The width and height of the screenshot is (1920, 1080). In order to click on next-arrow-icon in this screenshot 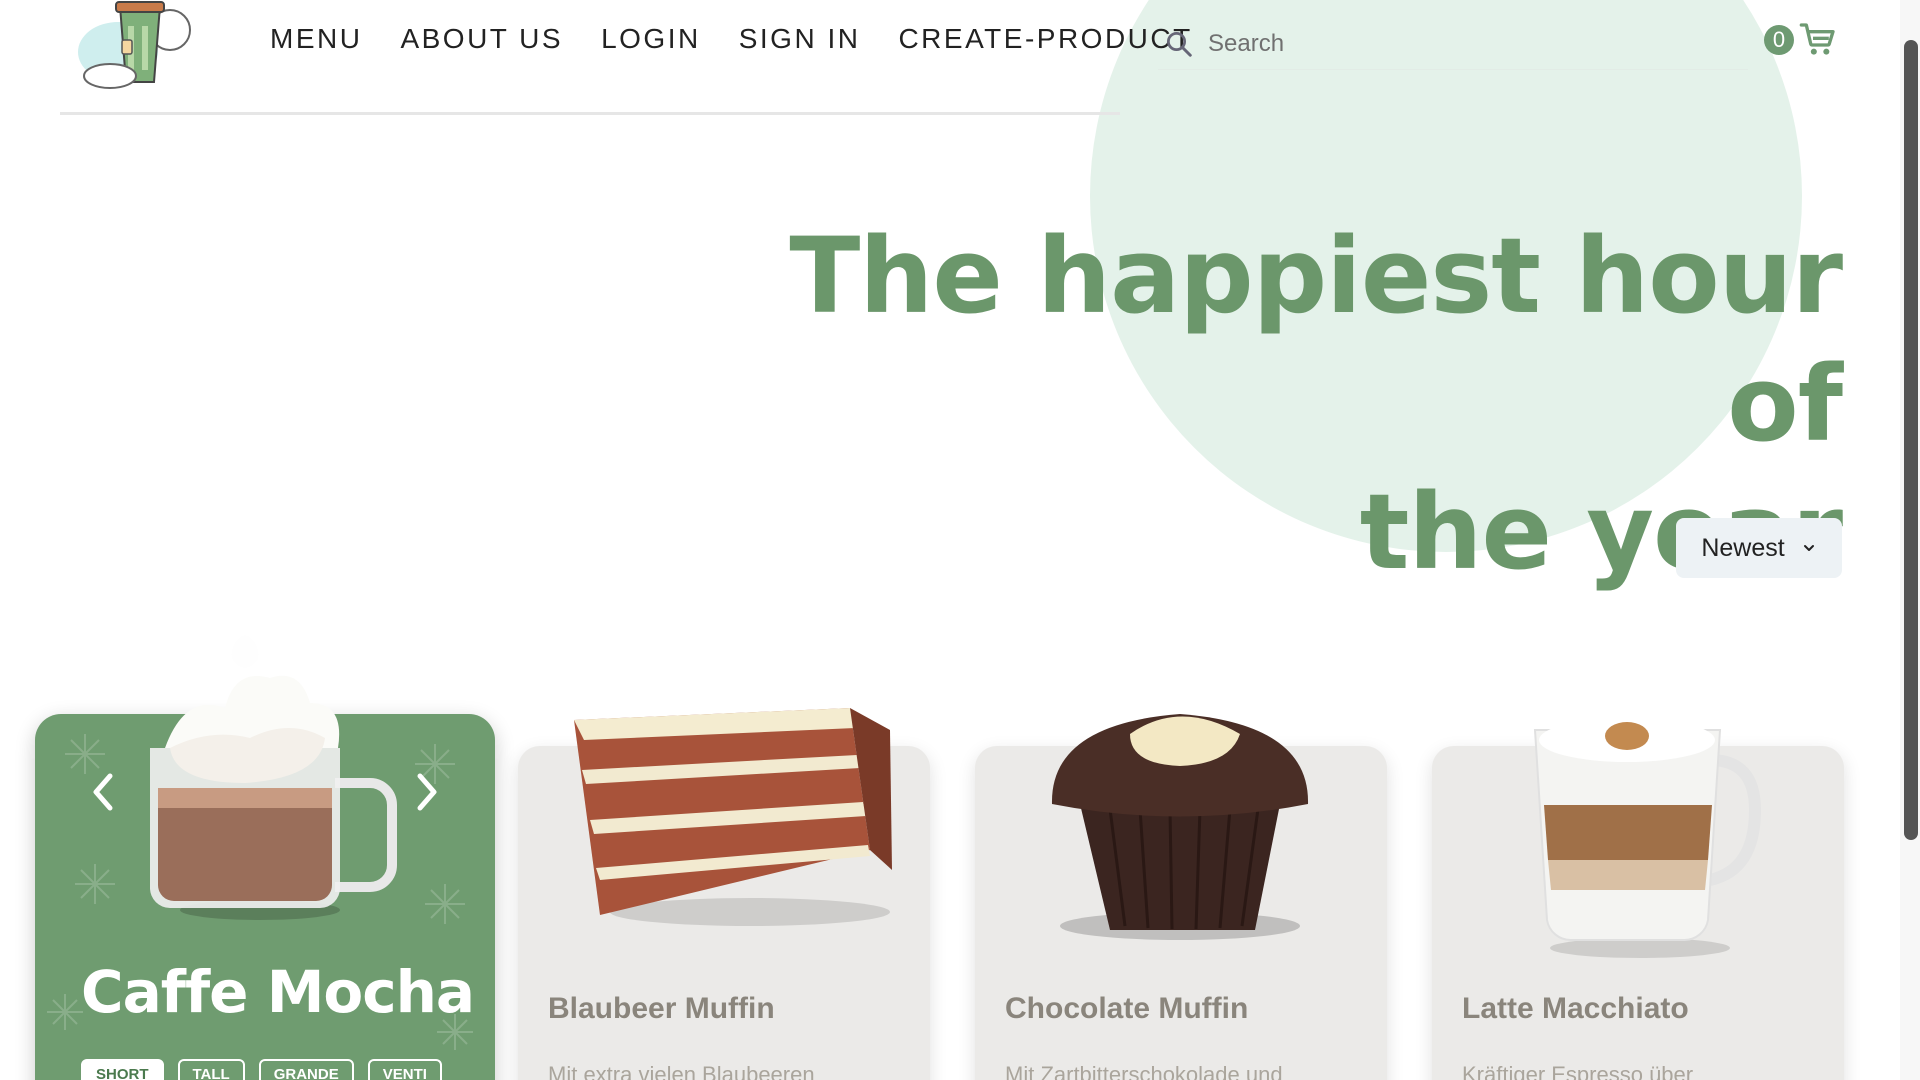, I will do `click(427, 792)`.